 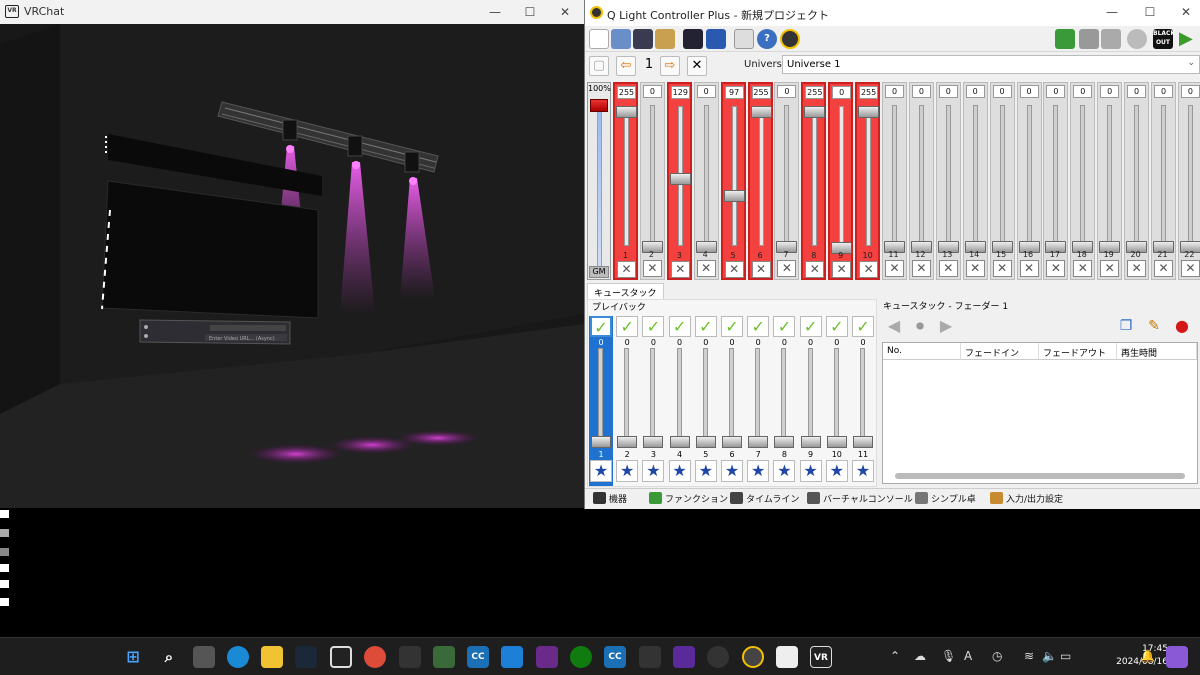 What do you see at coordinates (706, 401) in the screenshot?
I see `playback-5: ✓ 0 5 ★` at bounding box center [706, 401].